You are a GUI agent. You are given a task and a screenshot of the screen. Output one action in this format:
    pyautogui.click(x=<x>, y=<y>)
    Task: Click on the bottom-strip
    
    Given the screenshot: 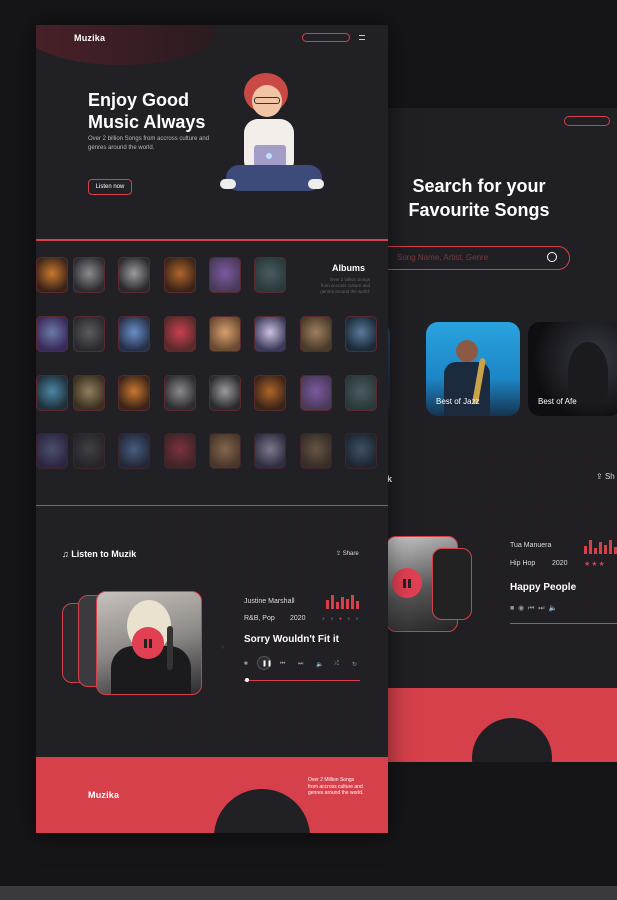 What is the action you would take?
    pyautogui.click(x=308, y=893)
    